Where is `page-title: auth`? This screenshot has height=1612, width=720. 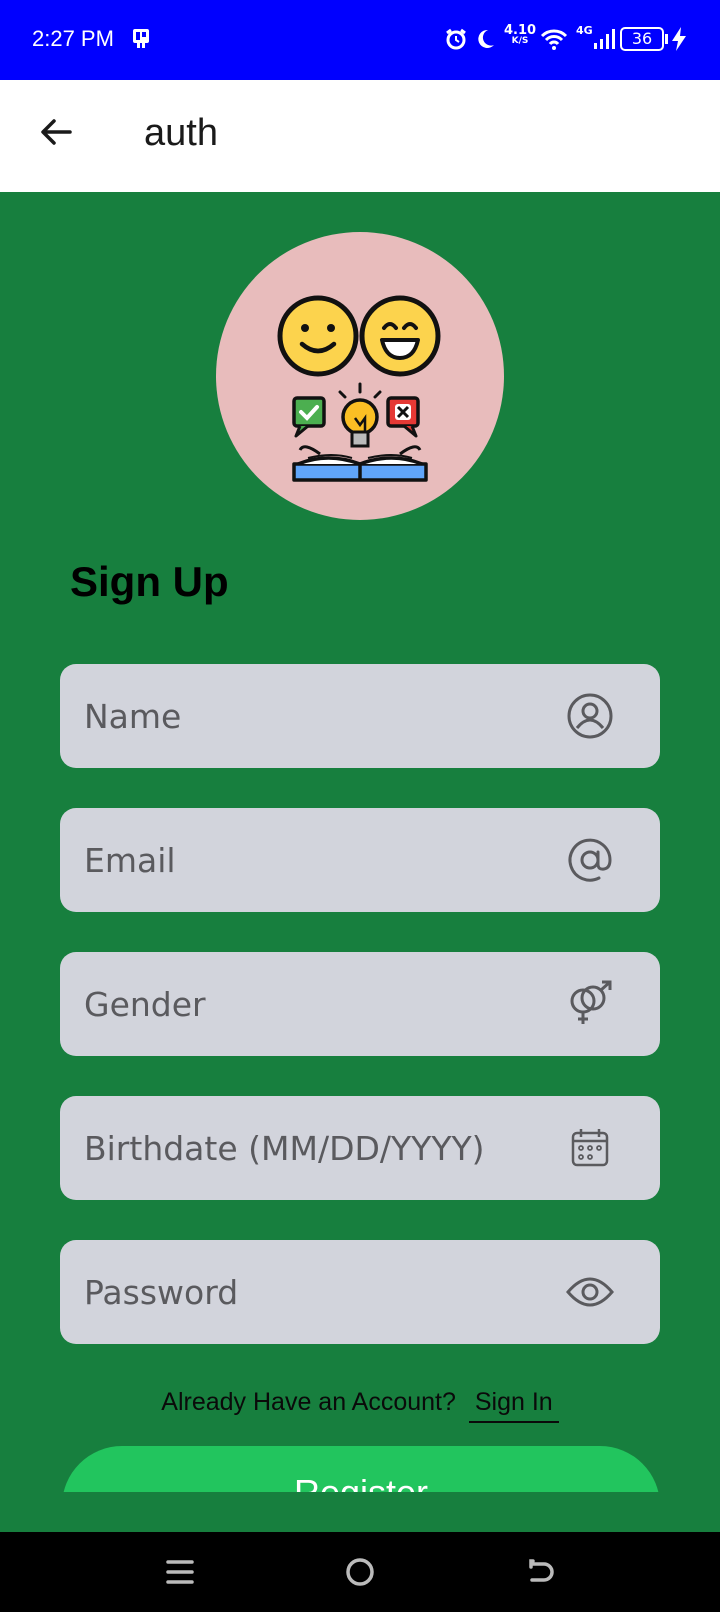 page-title: auth is located at coordinates (181, 133).